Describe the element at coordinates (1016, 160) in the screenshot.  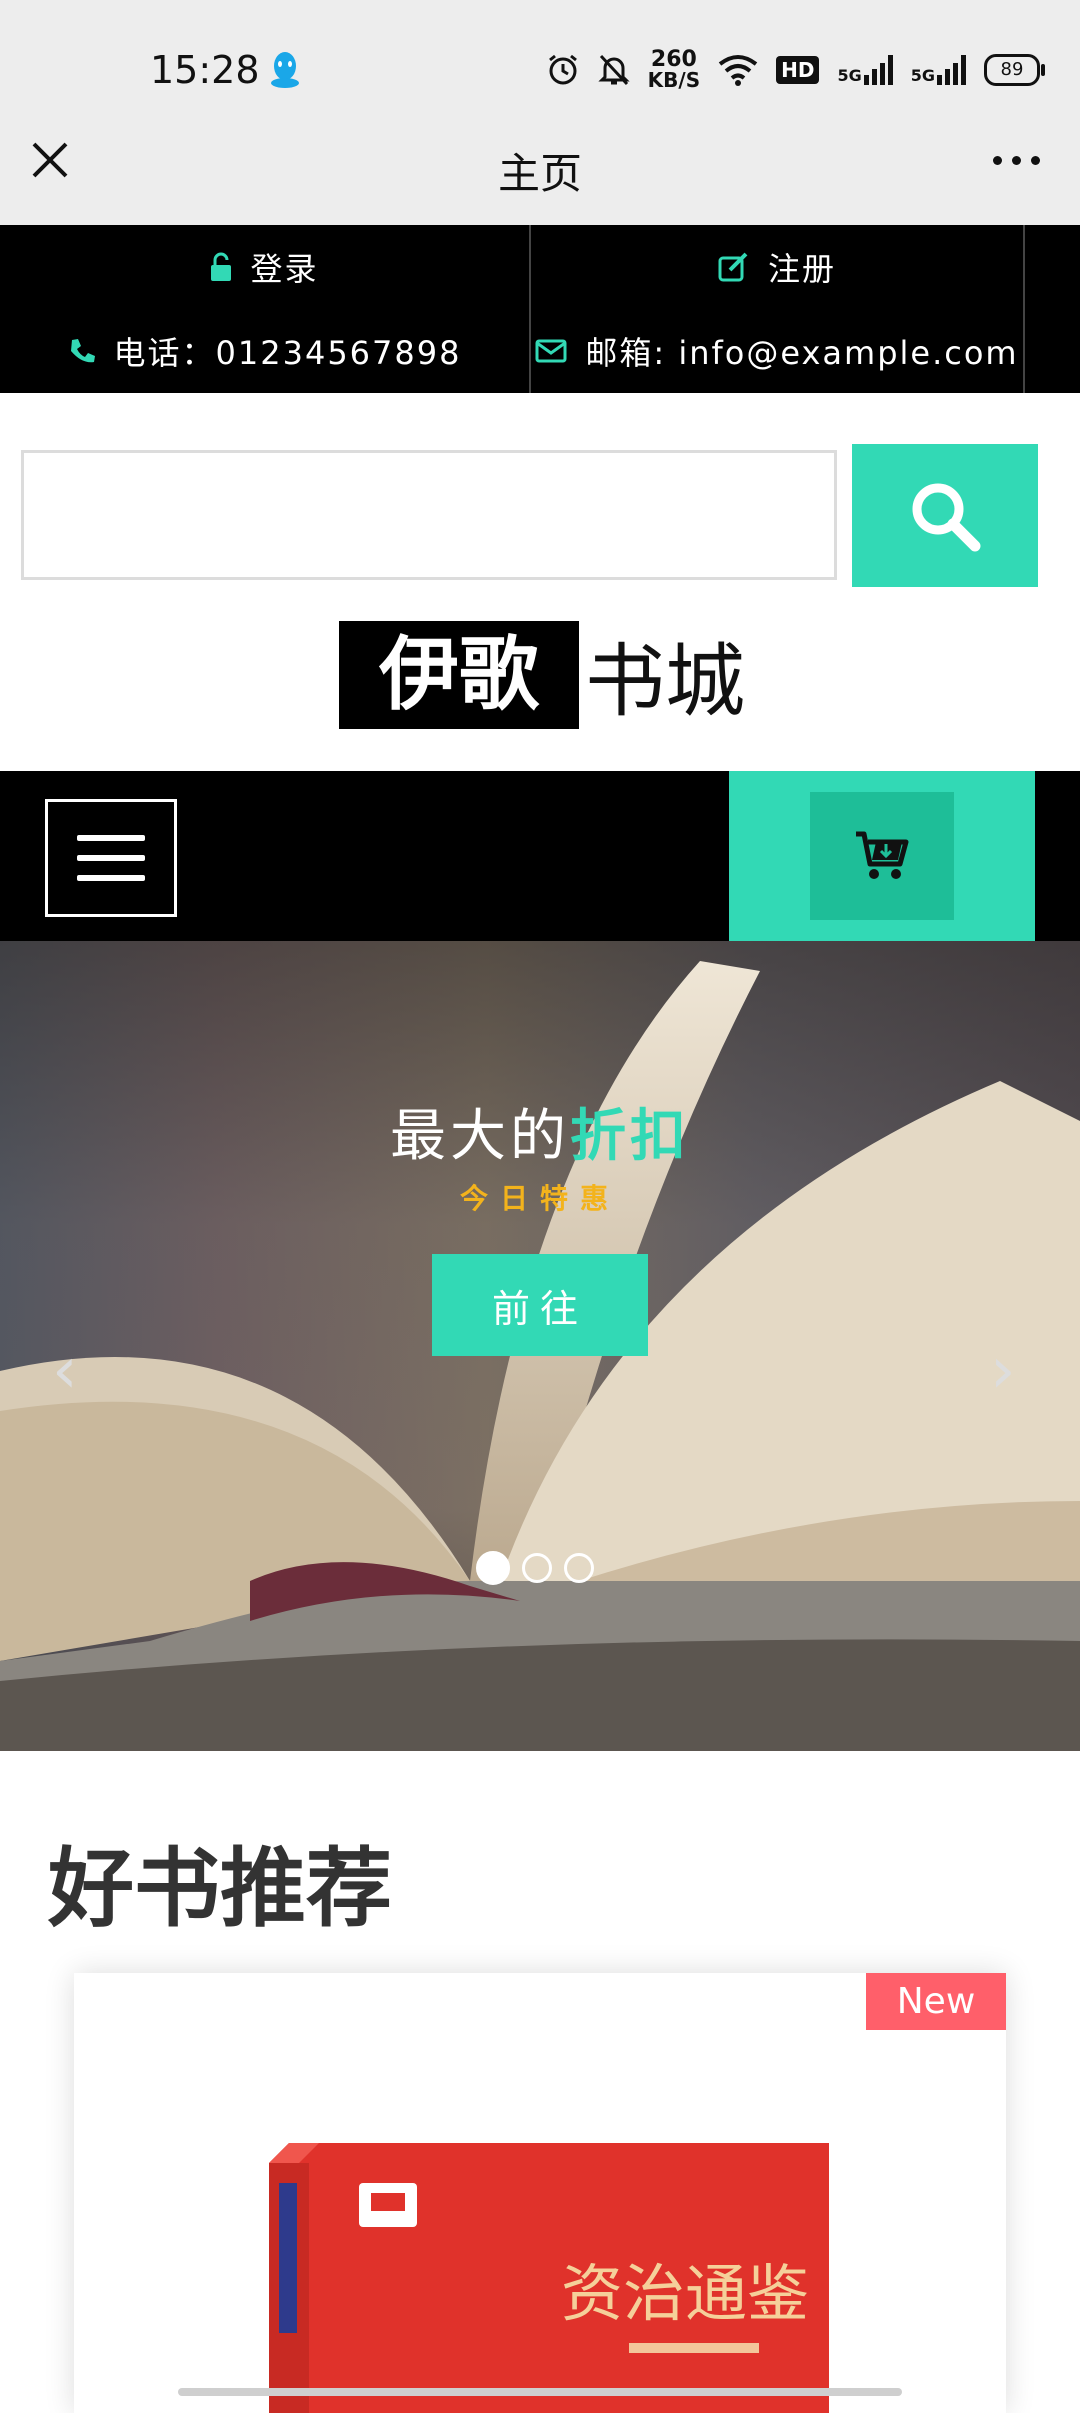
I see `more-options-icon` at that location.